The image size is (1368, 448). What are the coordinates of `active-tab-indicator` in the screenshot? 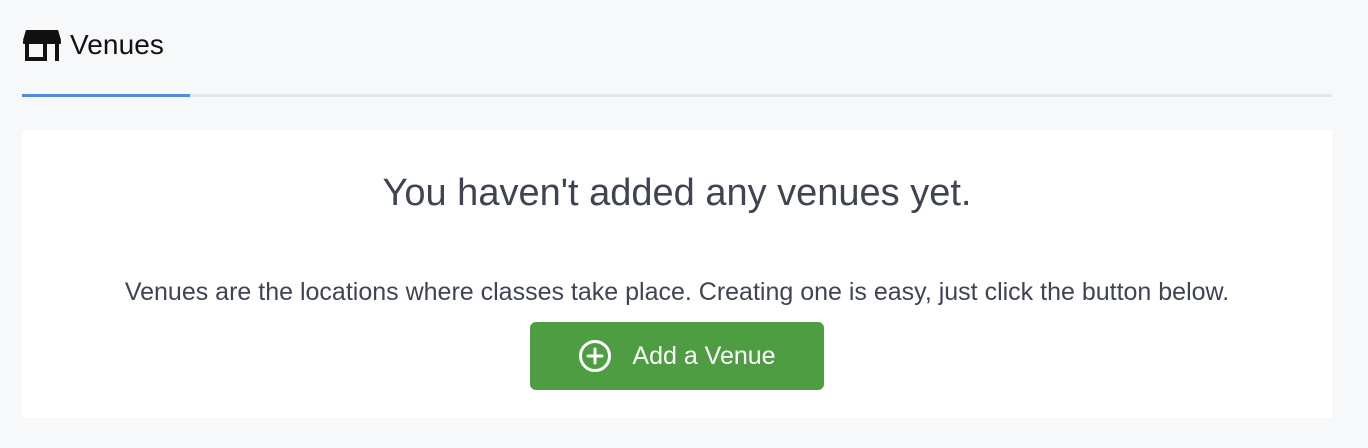 It's located at (106, 95).